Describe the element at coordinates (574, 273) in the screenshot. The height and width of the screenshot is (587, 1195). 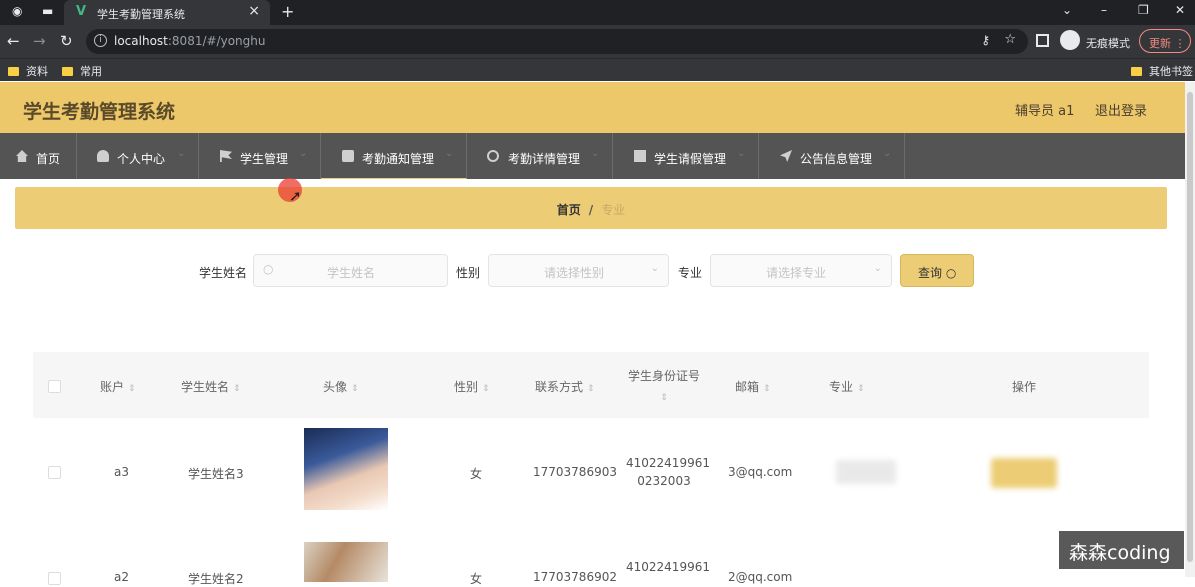
I see `gender-placeholder: 请选择性别` at that location.